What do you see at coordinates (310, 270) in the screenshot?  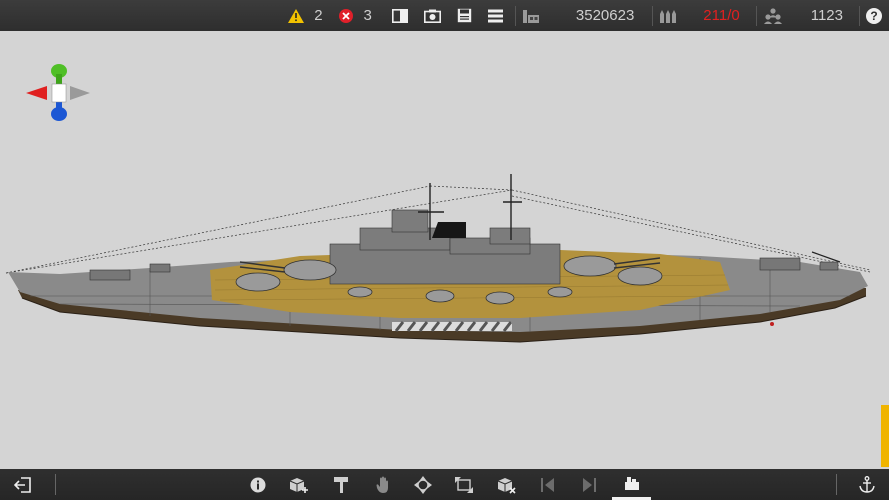 I see `turret-a` at bounding box center [310, 270].